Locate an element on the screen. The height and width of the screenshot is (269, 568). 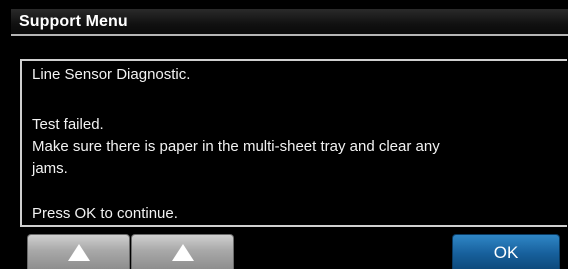
ok-button-label: OK is located at coordinates (506, 252).